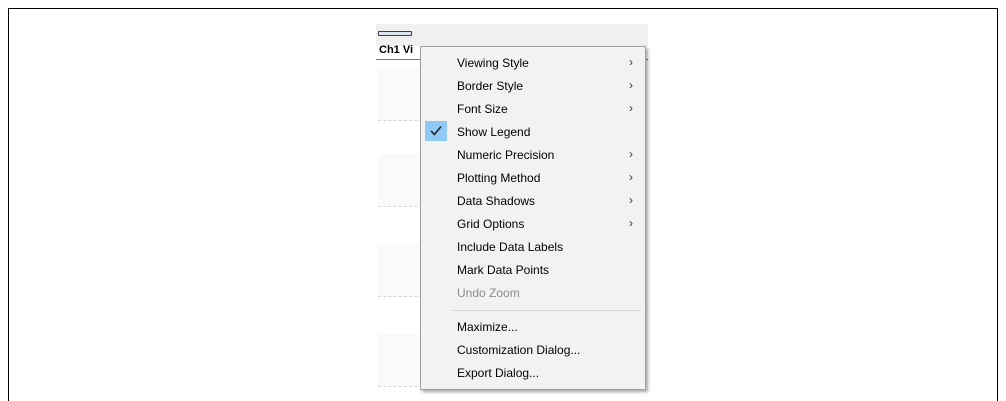 The width and height of the screenshot is (1006, 401). Describe the element at coordinates (546, 310) in the screenshot. I see `menu-separator` at that location.